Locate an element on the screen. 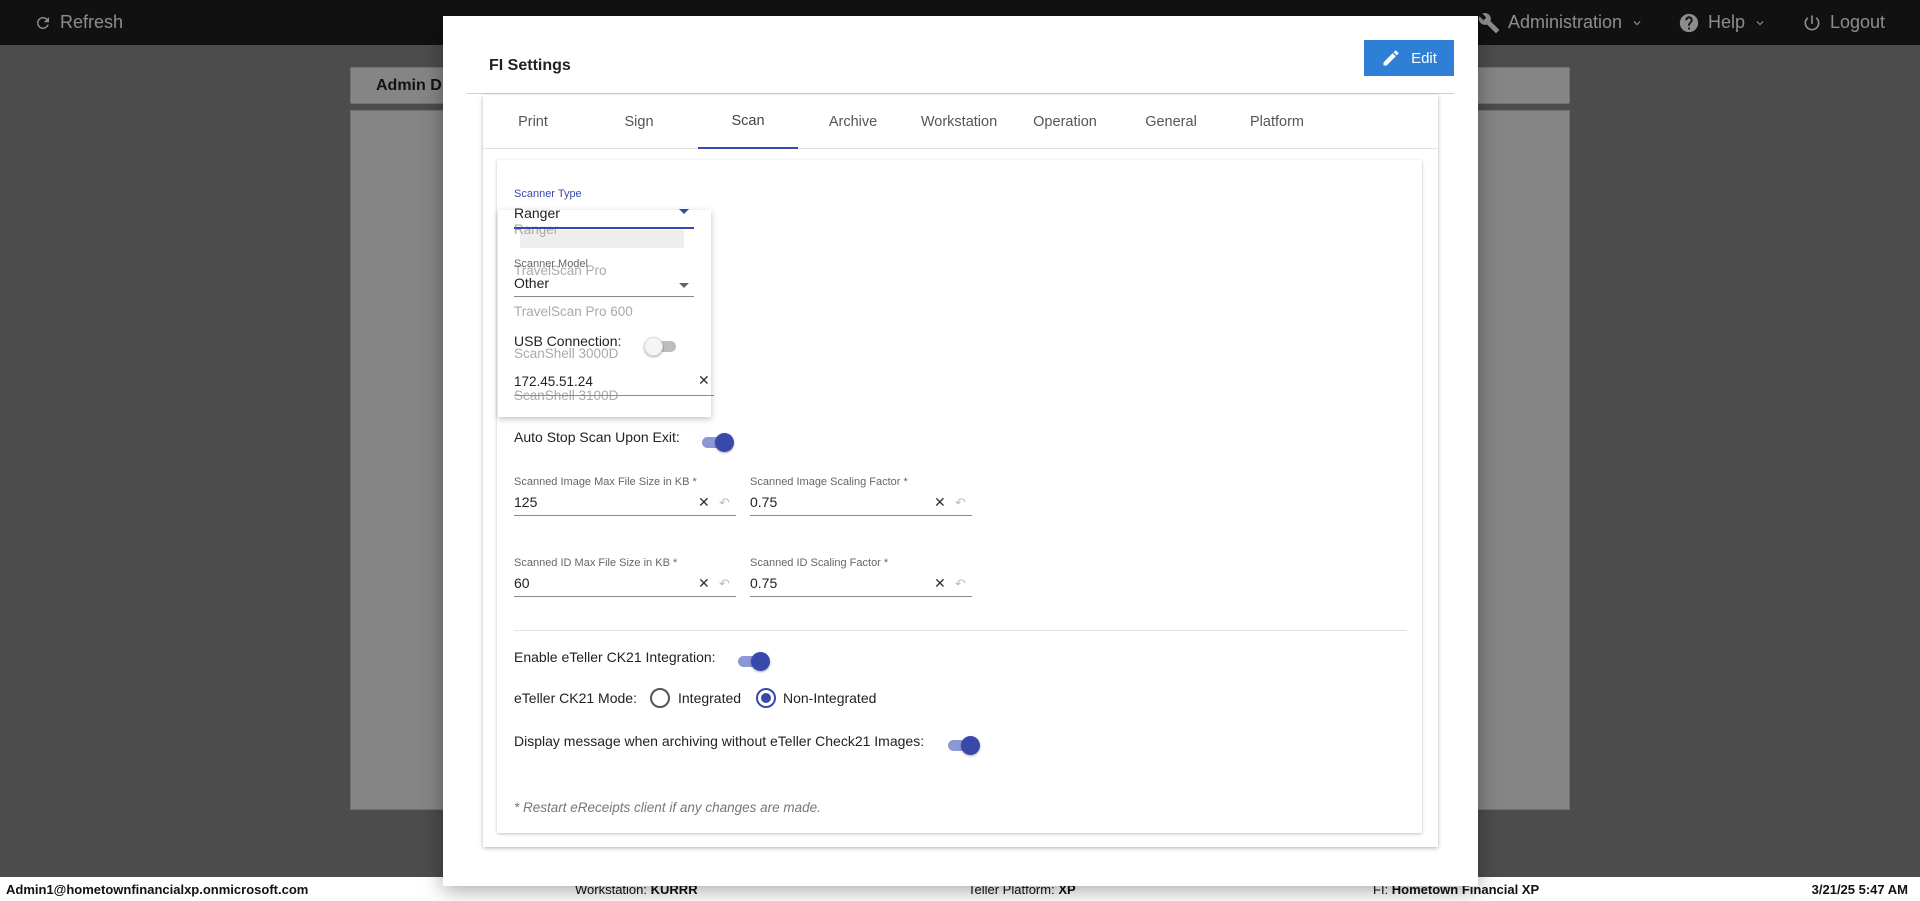  scanner-model-label: Scanner Model is located at coordinates (551, 264).